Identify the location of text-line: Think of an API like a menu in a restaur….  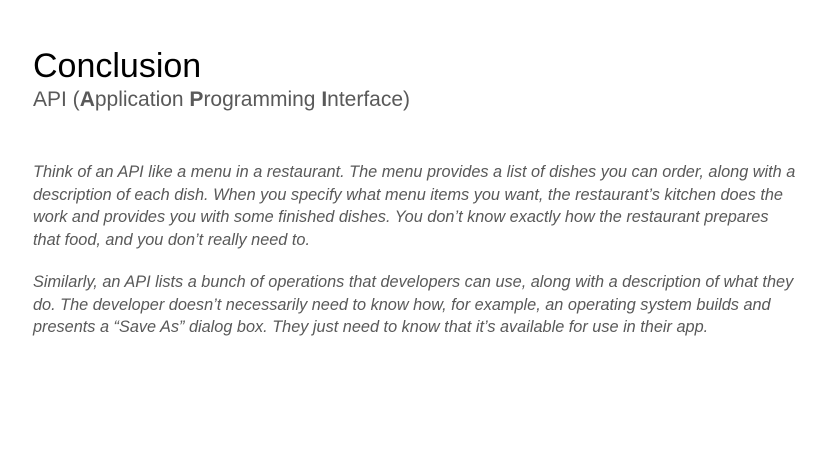
(414, 172).